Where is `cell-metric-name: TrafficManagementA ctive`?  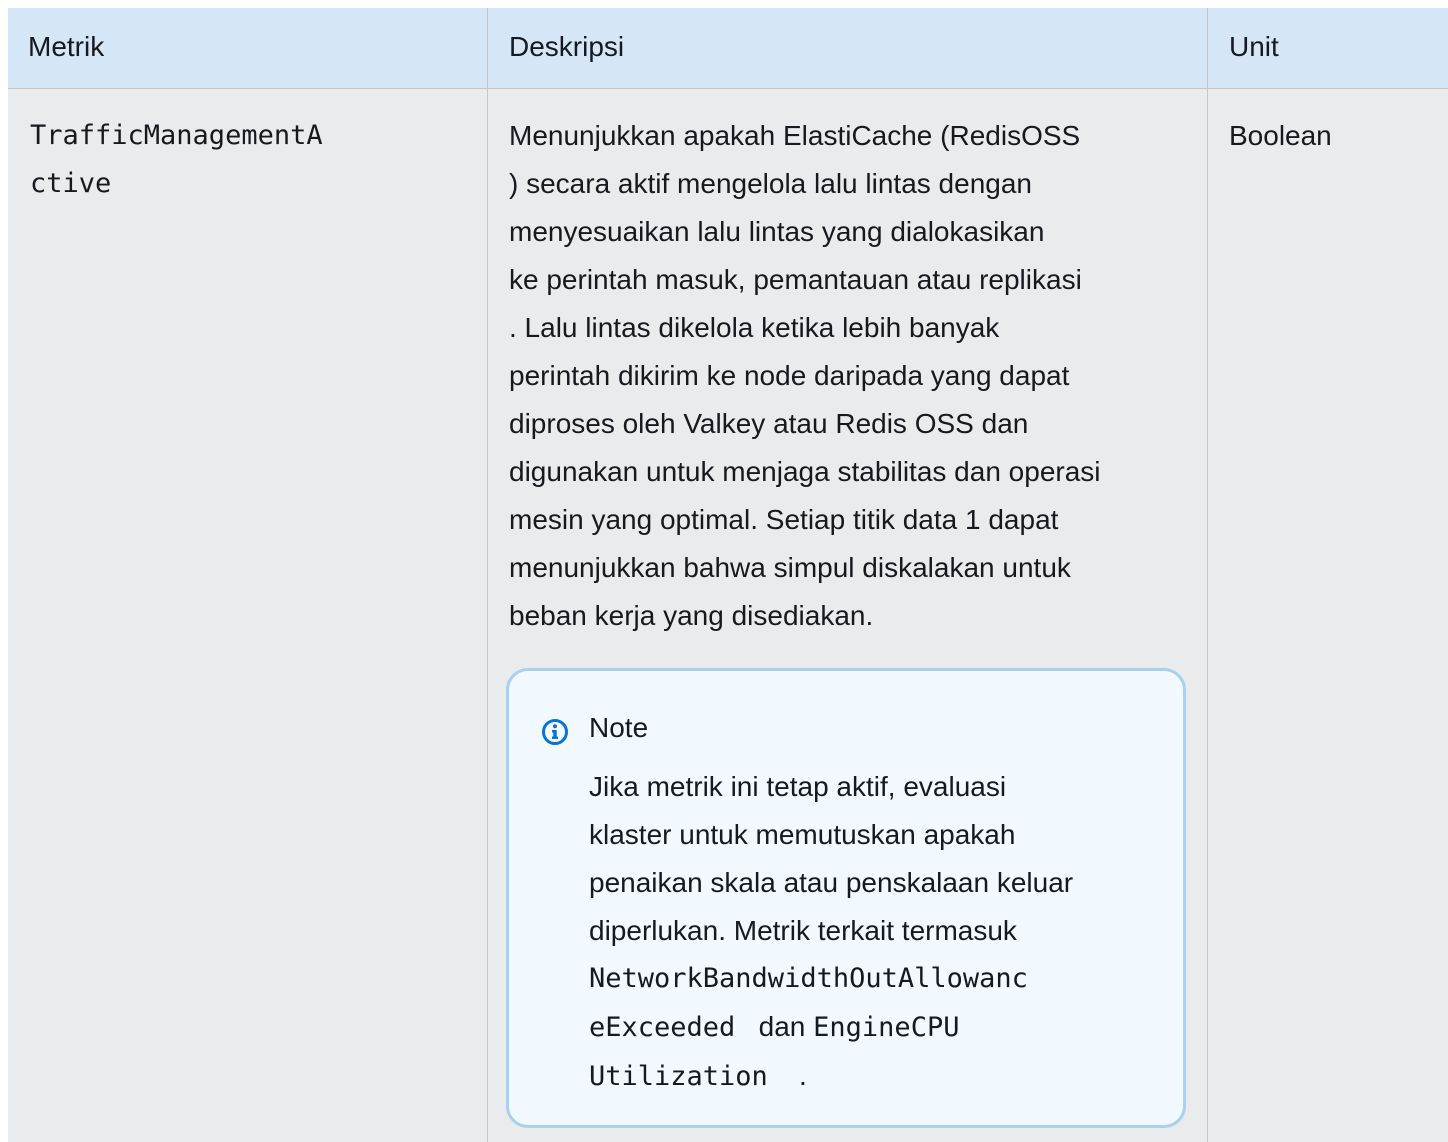
cell-metric-name: TrafficManagementA ctive is located at coordinates (250, 160).